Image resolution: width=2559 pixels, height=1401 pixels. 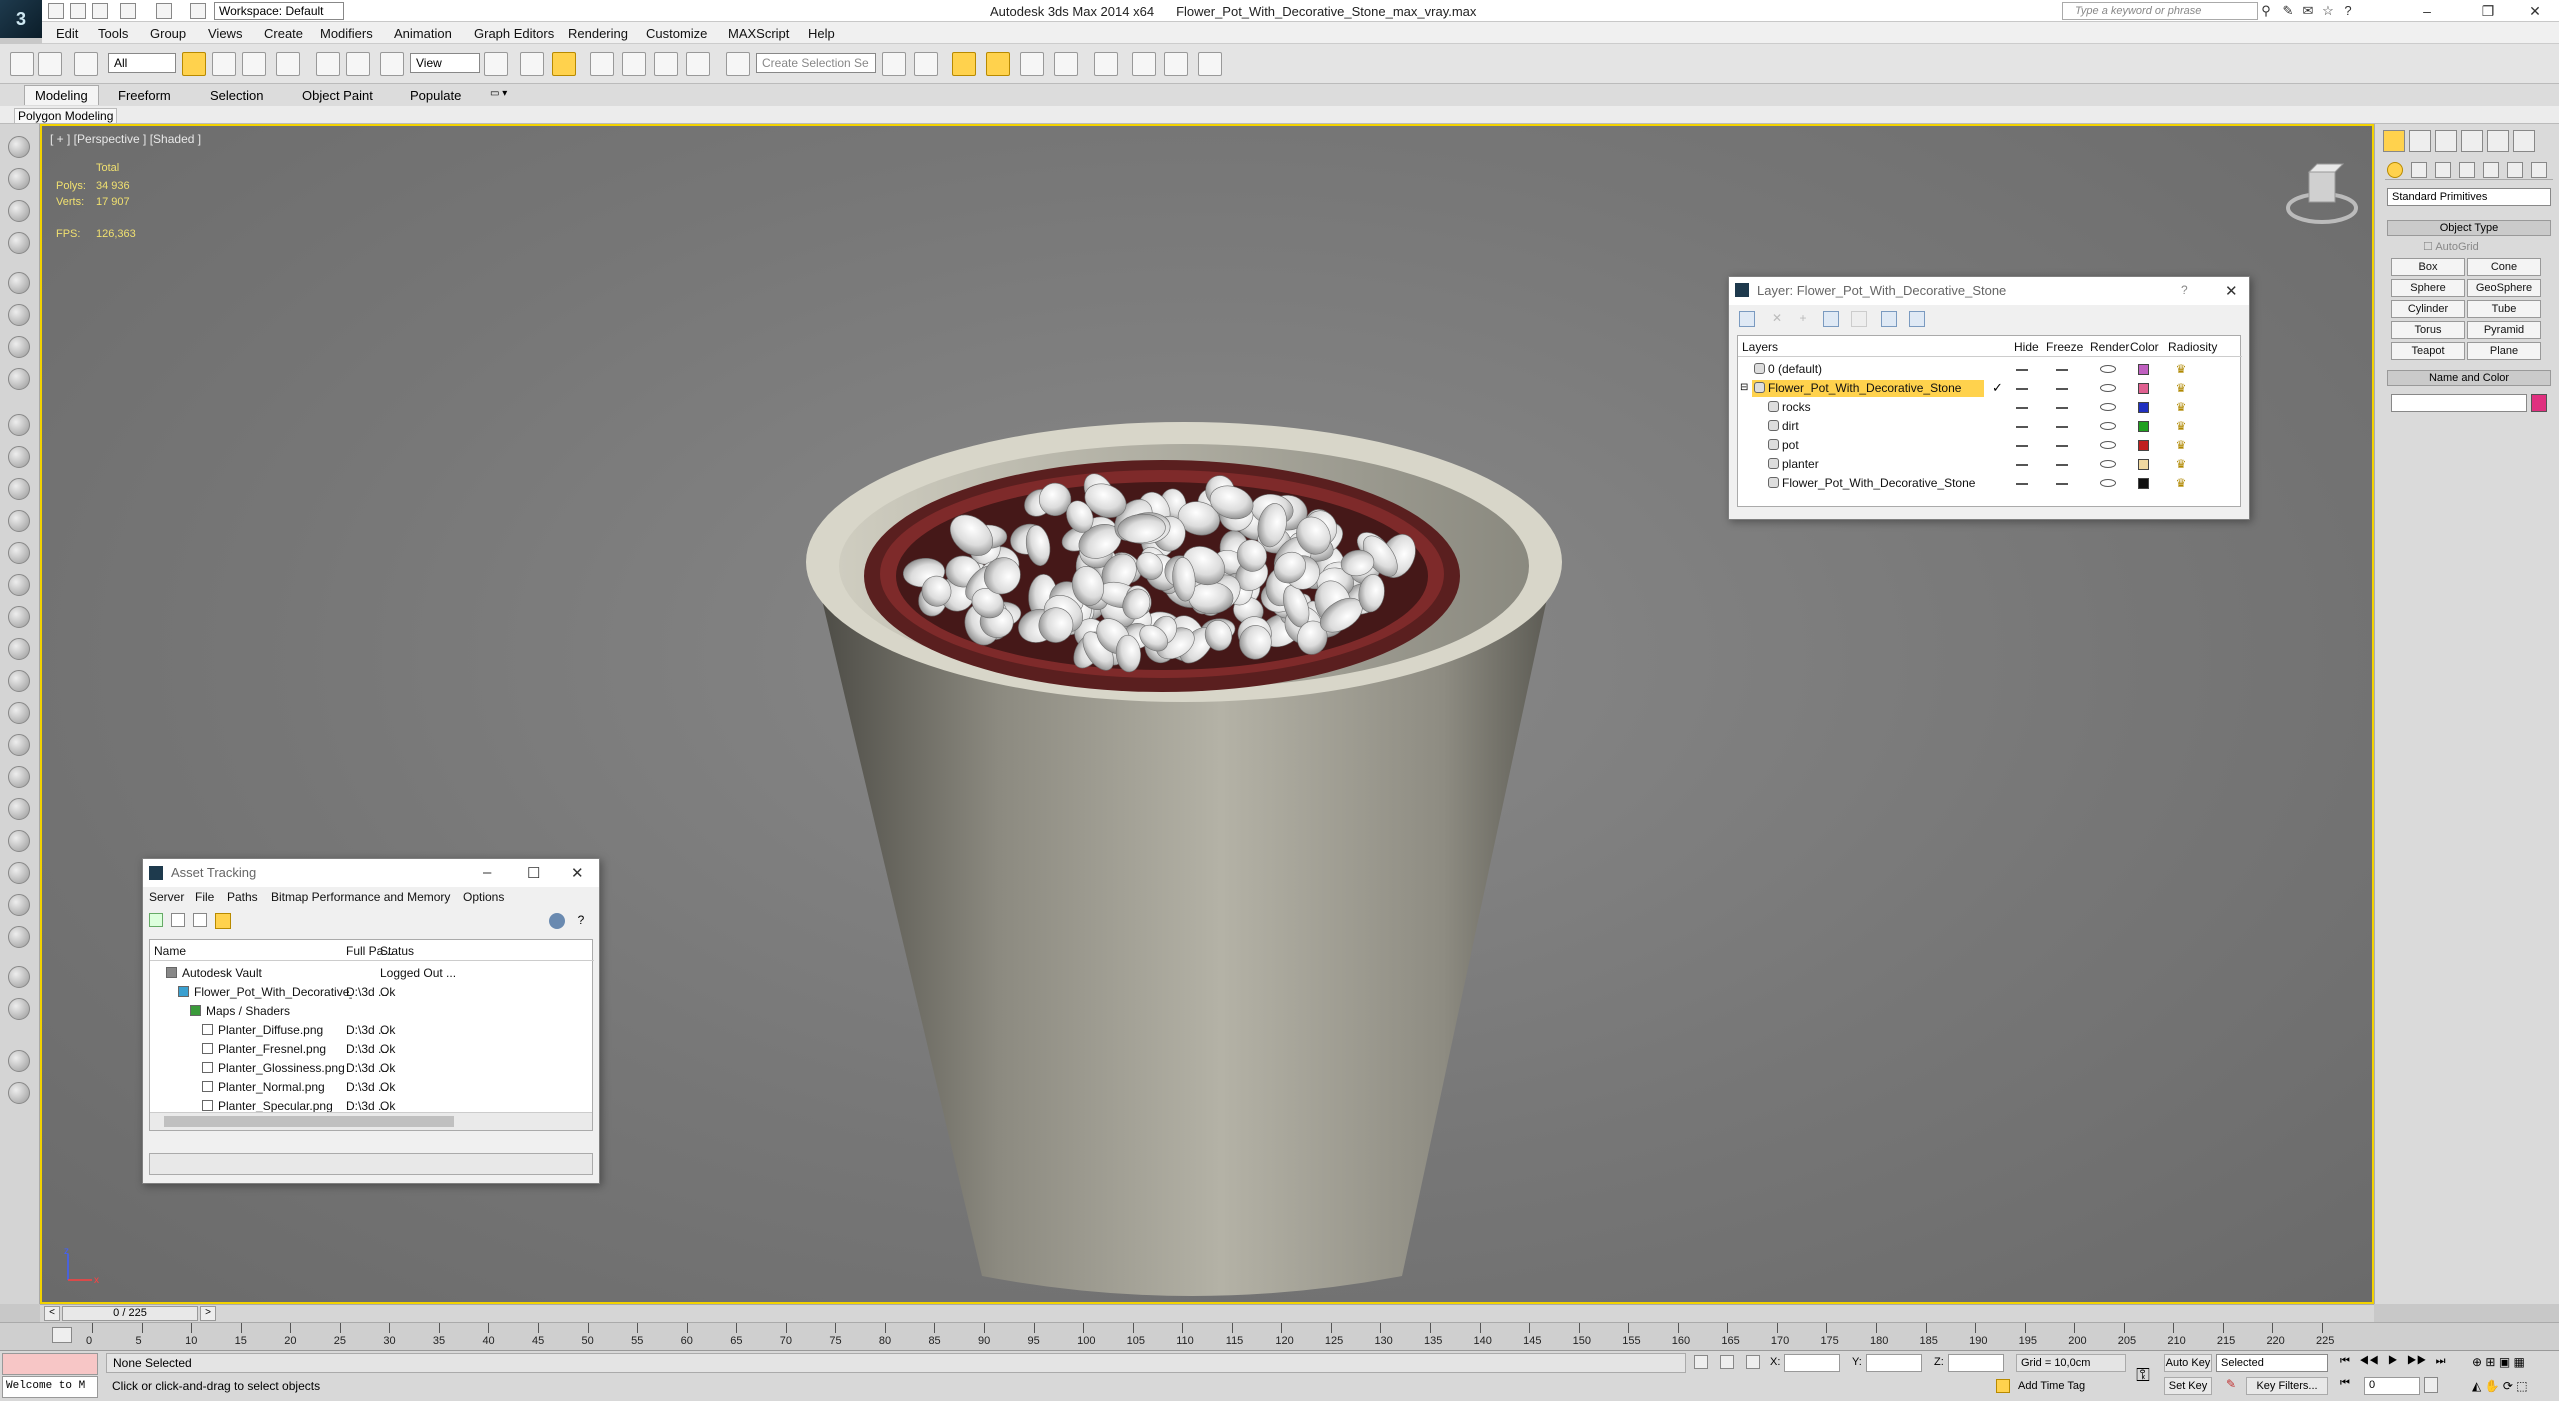 I want to click on open-file-icon, so click(x=78, y=11).